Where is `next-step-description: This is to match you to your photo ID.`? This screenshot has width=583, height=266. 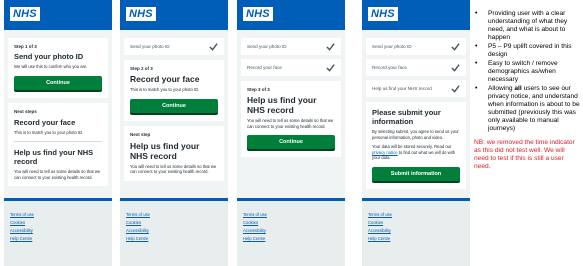
next-step-description: This is to match you to your photo ID. is located at coordinates (49, 132).